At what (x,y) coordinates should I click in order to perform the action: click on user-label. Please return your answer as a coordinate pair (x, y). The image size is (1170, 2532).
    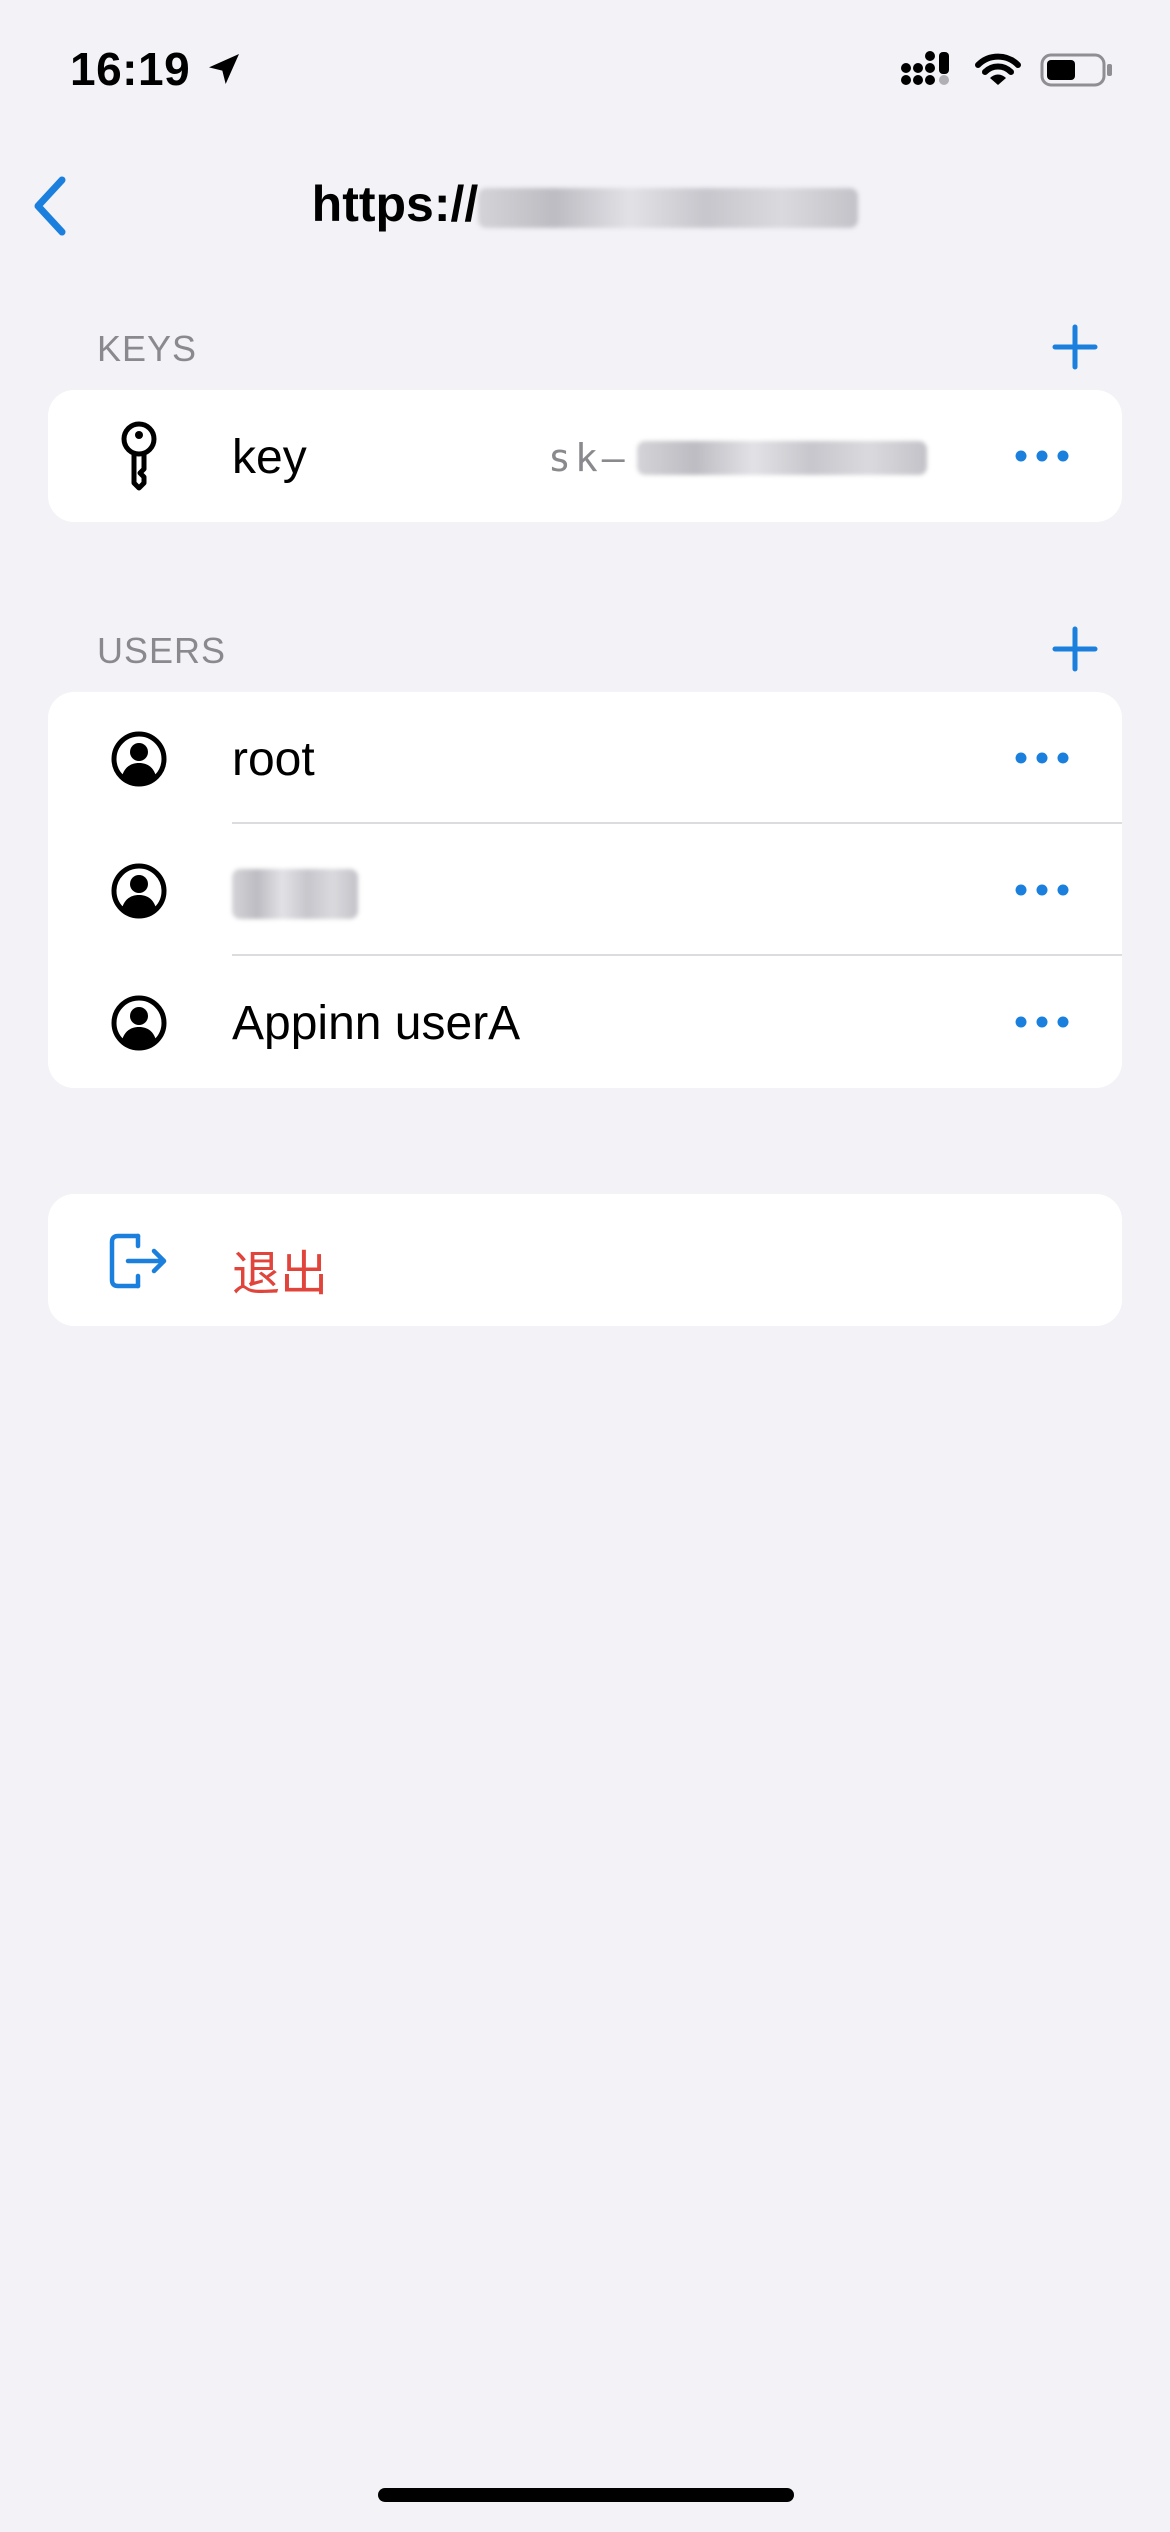
    Looking at the image, I should click on (295, 892).